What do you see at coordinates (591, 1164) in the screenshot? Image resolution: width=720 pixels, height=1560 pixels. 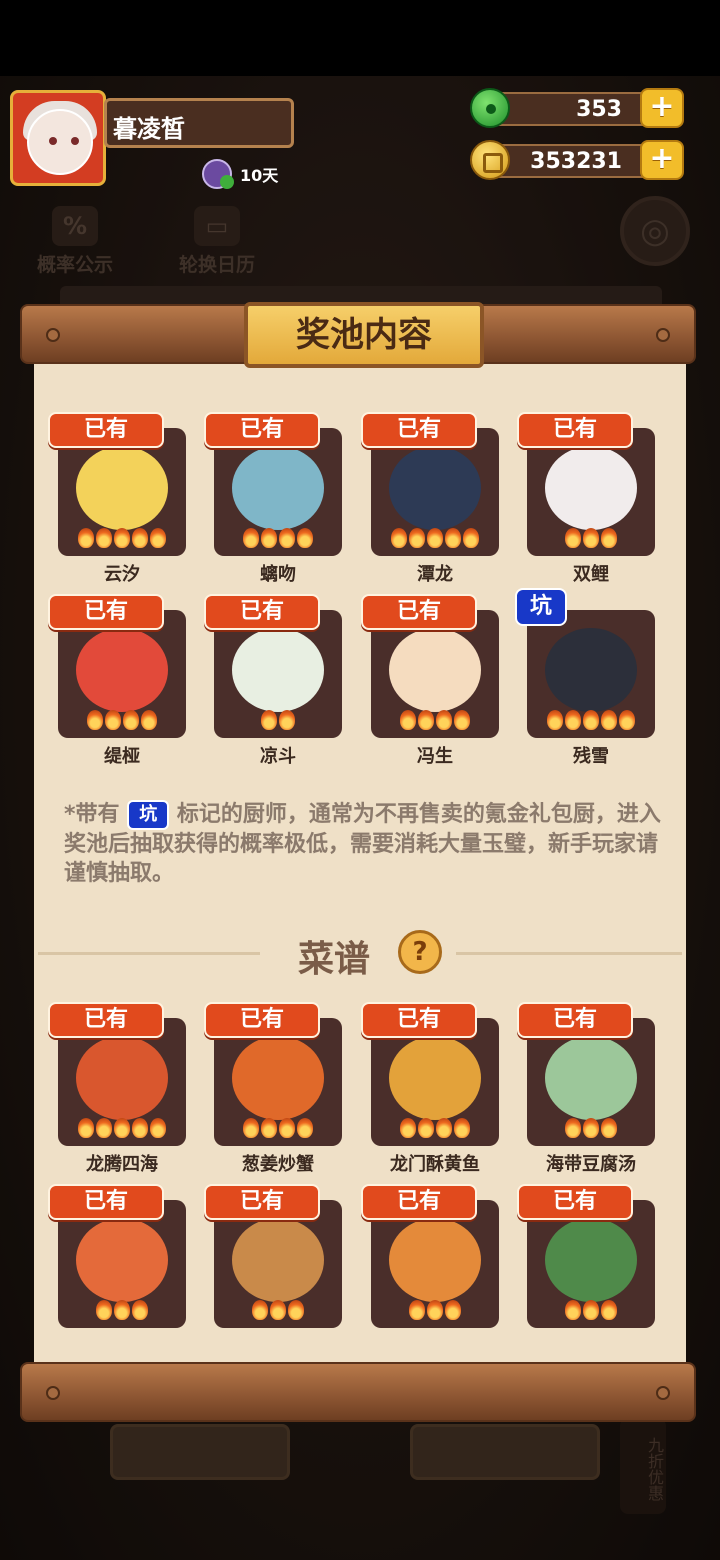 I see `recipe-name: 海带豆腐汤` at bounding box center [591, 1164].